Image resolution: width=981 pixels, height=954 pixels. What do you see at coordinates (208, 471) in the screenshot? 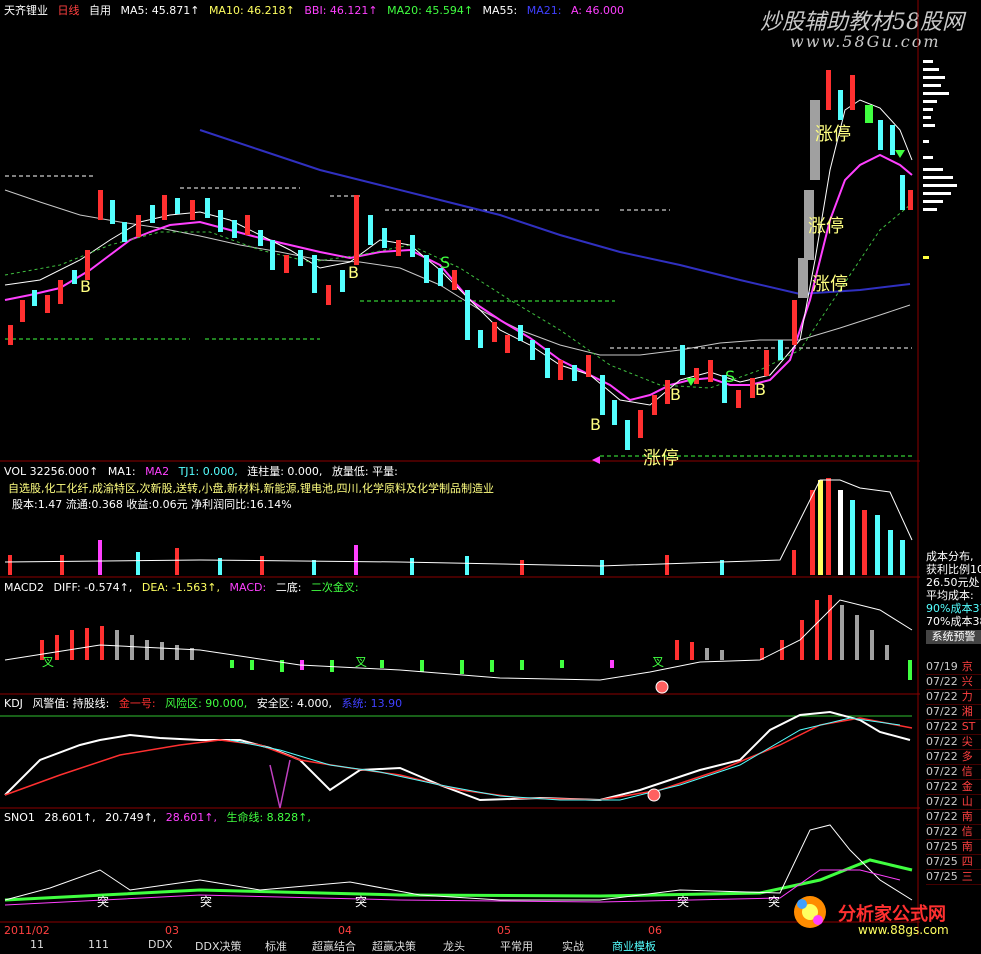
I see `vol-tj1: TJ1: 0.000,` at bounding box center [208, 471].